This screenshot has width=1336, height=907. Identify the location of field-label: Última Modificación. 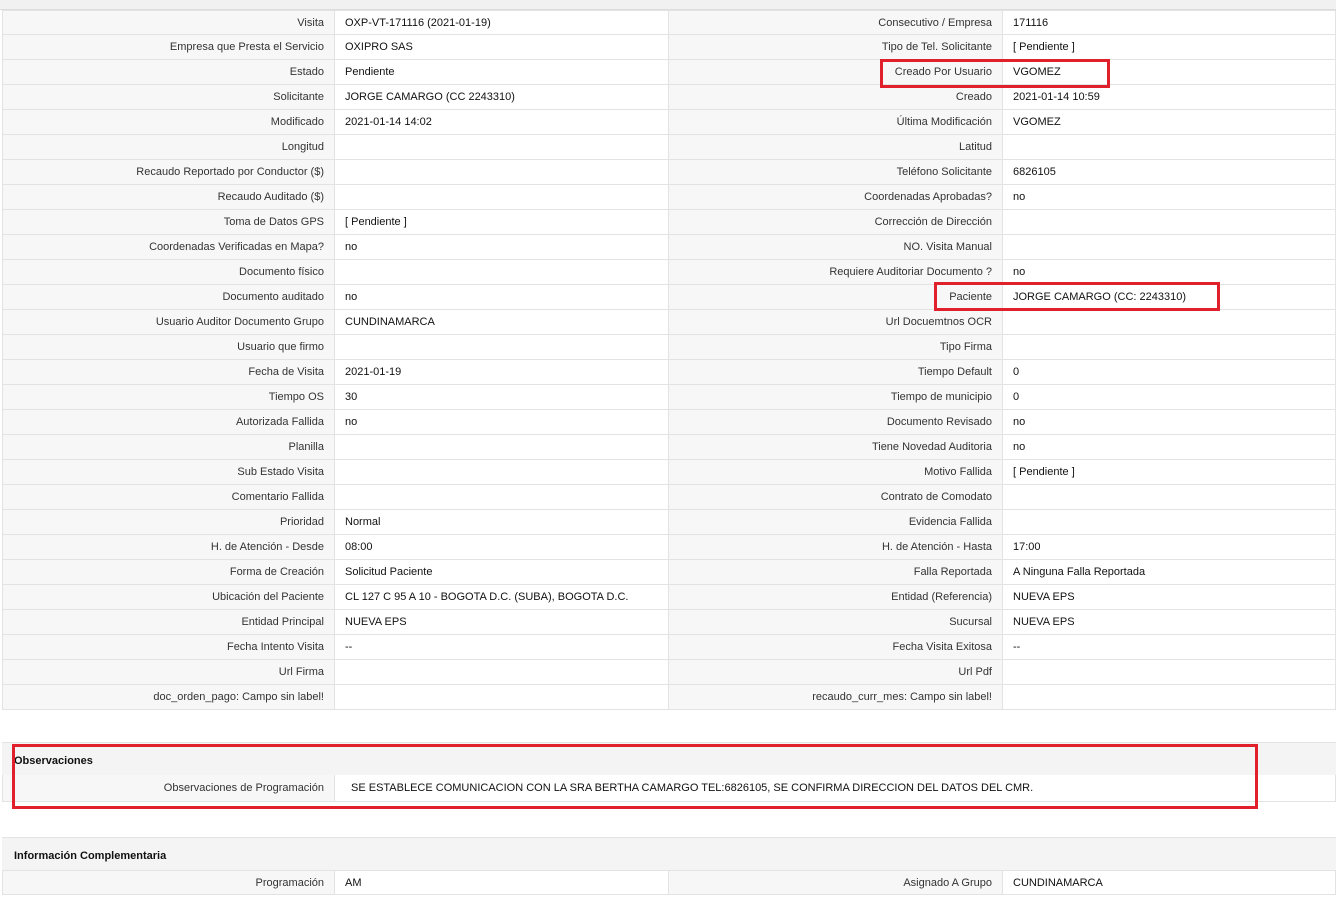
(836, 122).